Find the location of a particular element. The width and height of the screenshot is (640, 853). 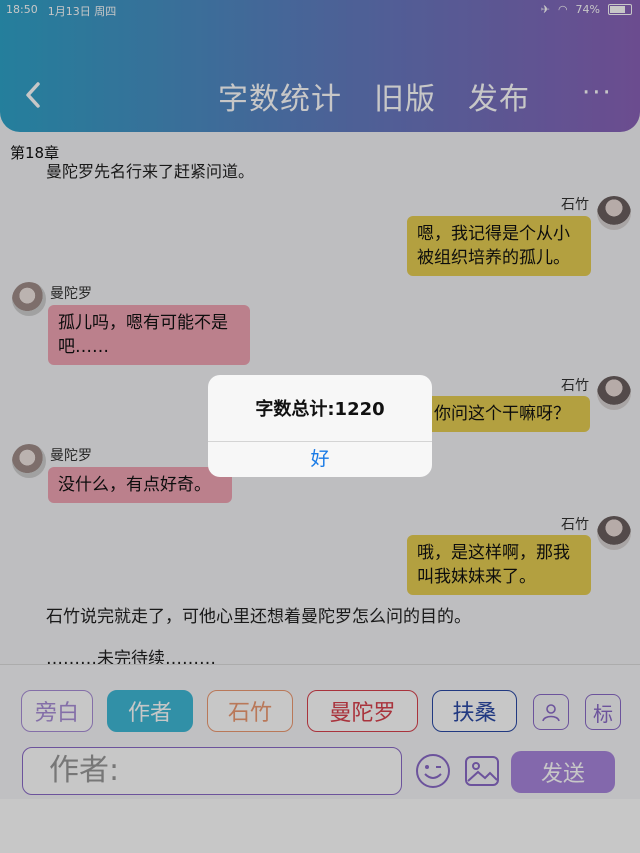

dialog-title: 字数总计:1220 is located at coordinates (320, 409).